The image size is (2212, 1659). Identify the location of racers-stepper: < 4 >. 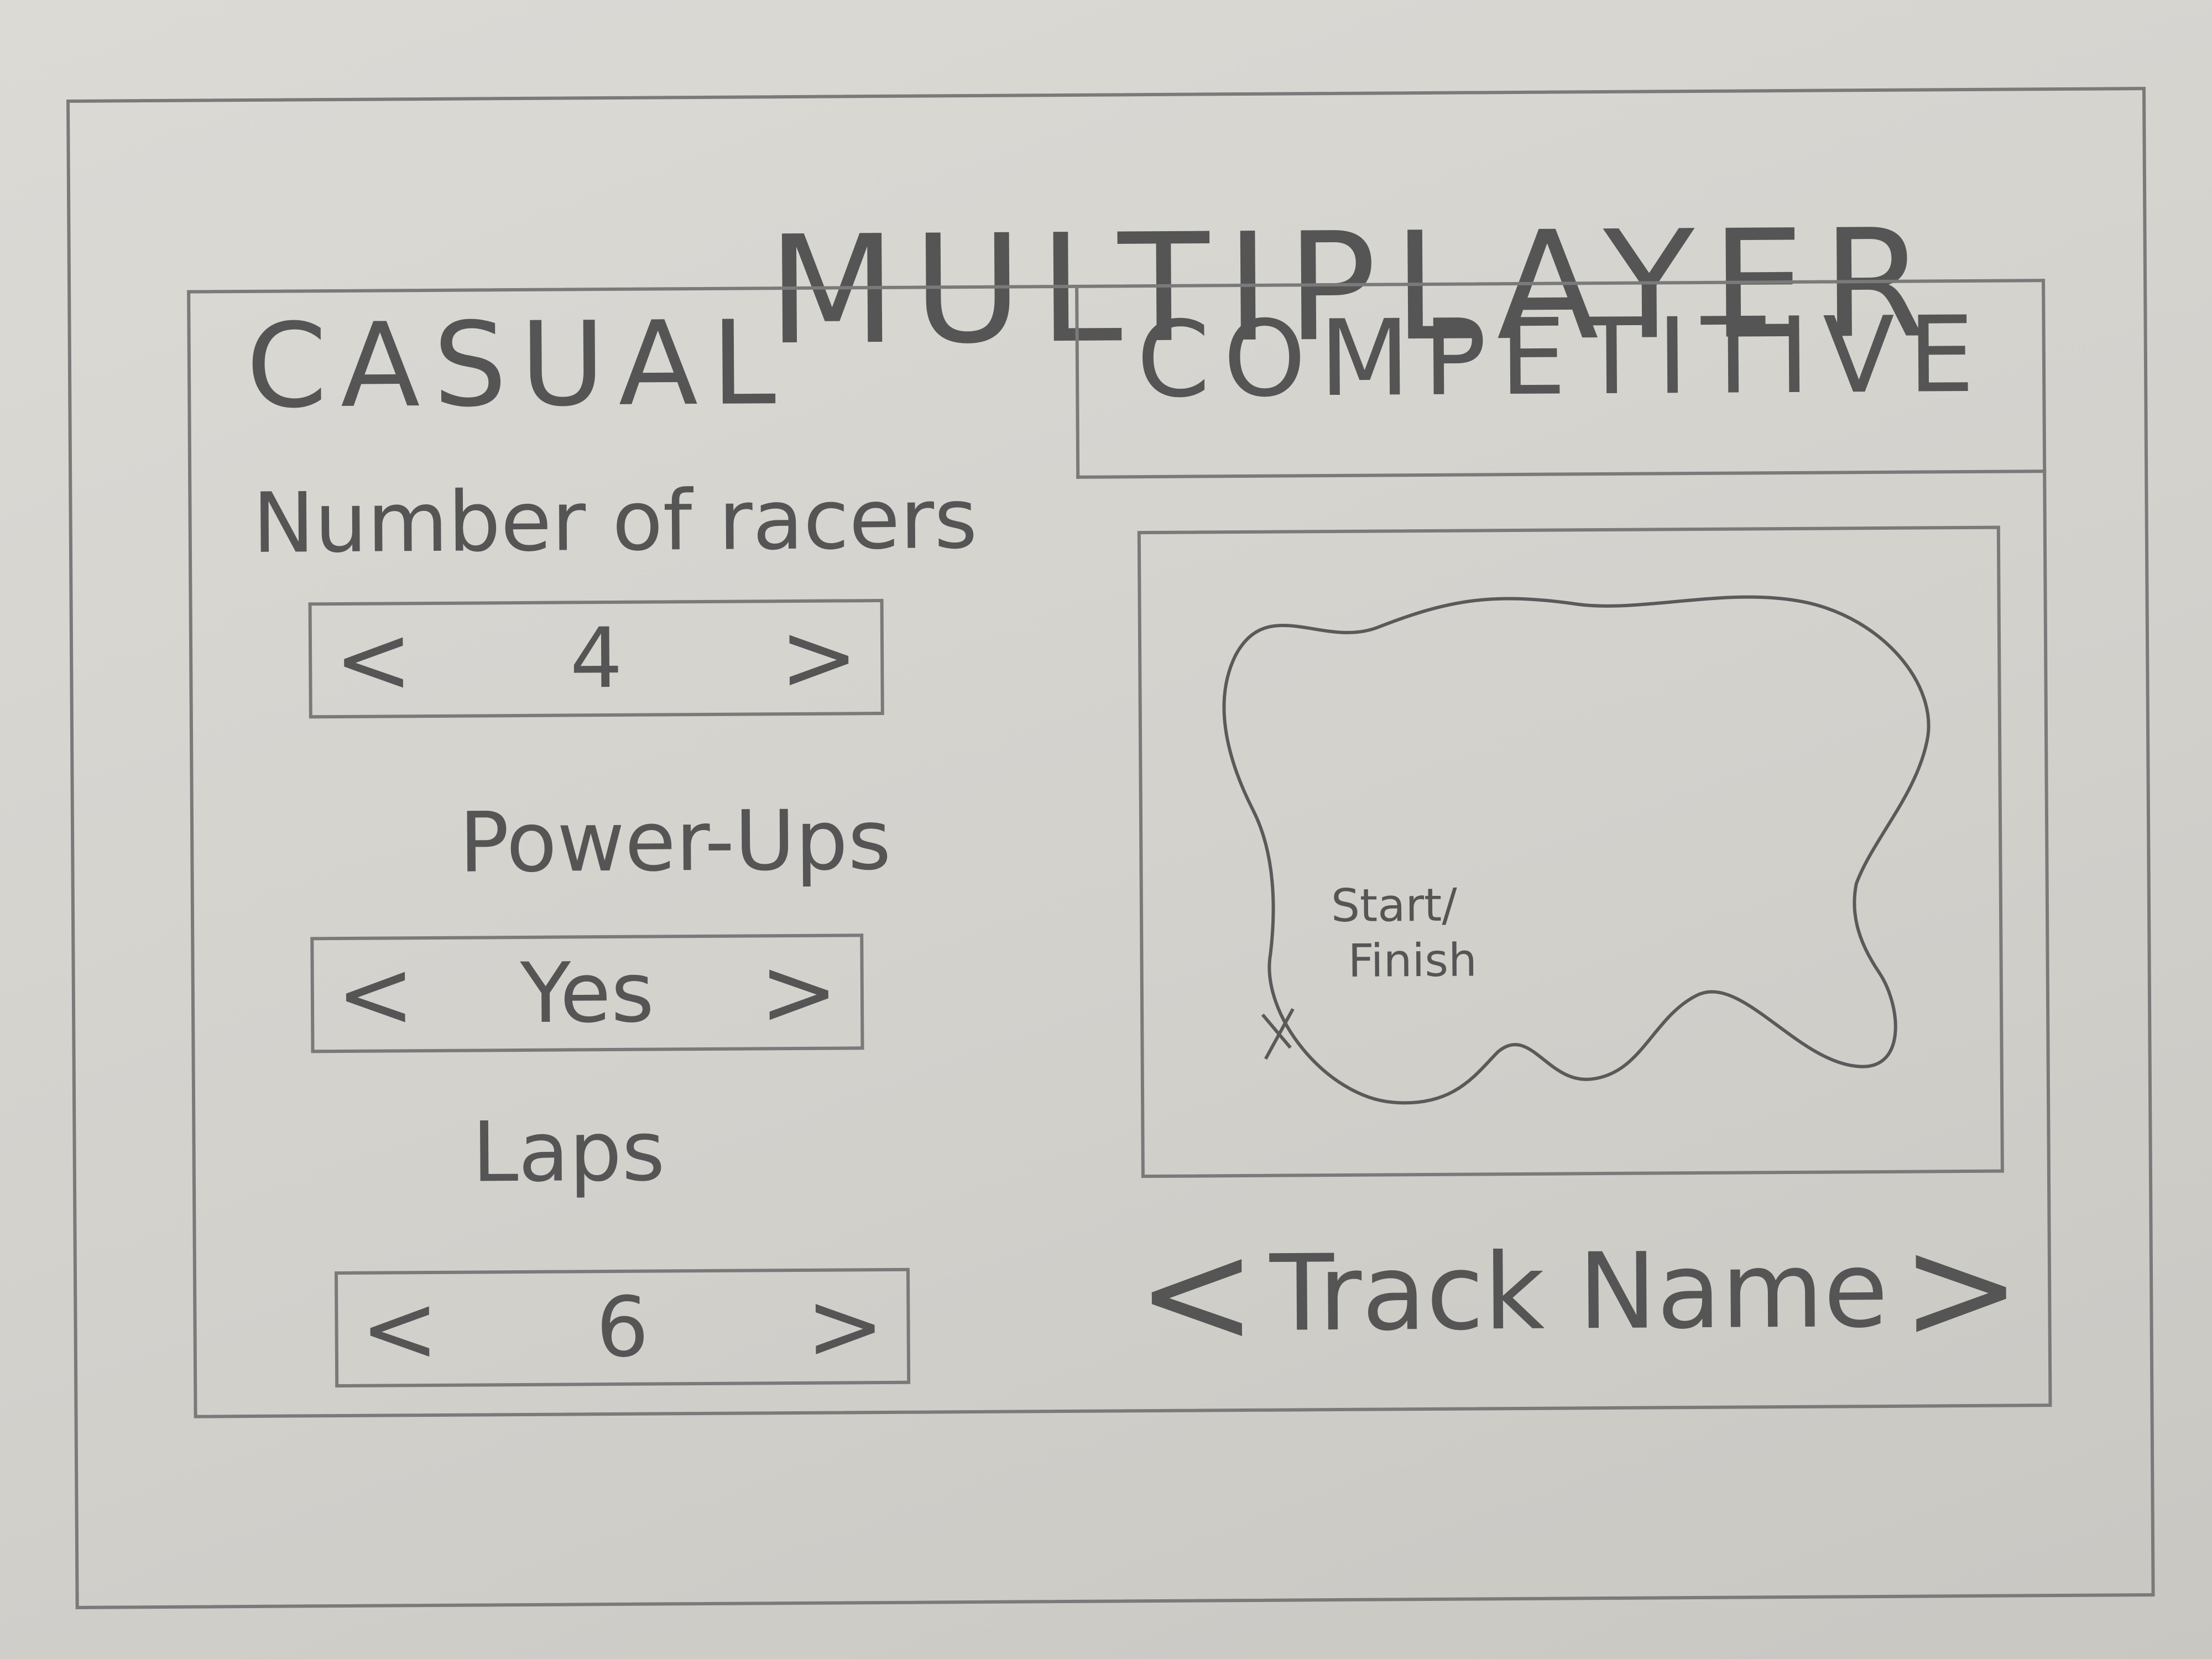
(596, 658).